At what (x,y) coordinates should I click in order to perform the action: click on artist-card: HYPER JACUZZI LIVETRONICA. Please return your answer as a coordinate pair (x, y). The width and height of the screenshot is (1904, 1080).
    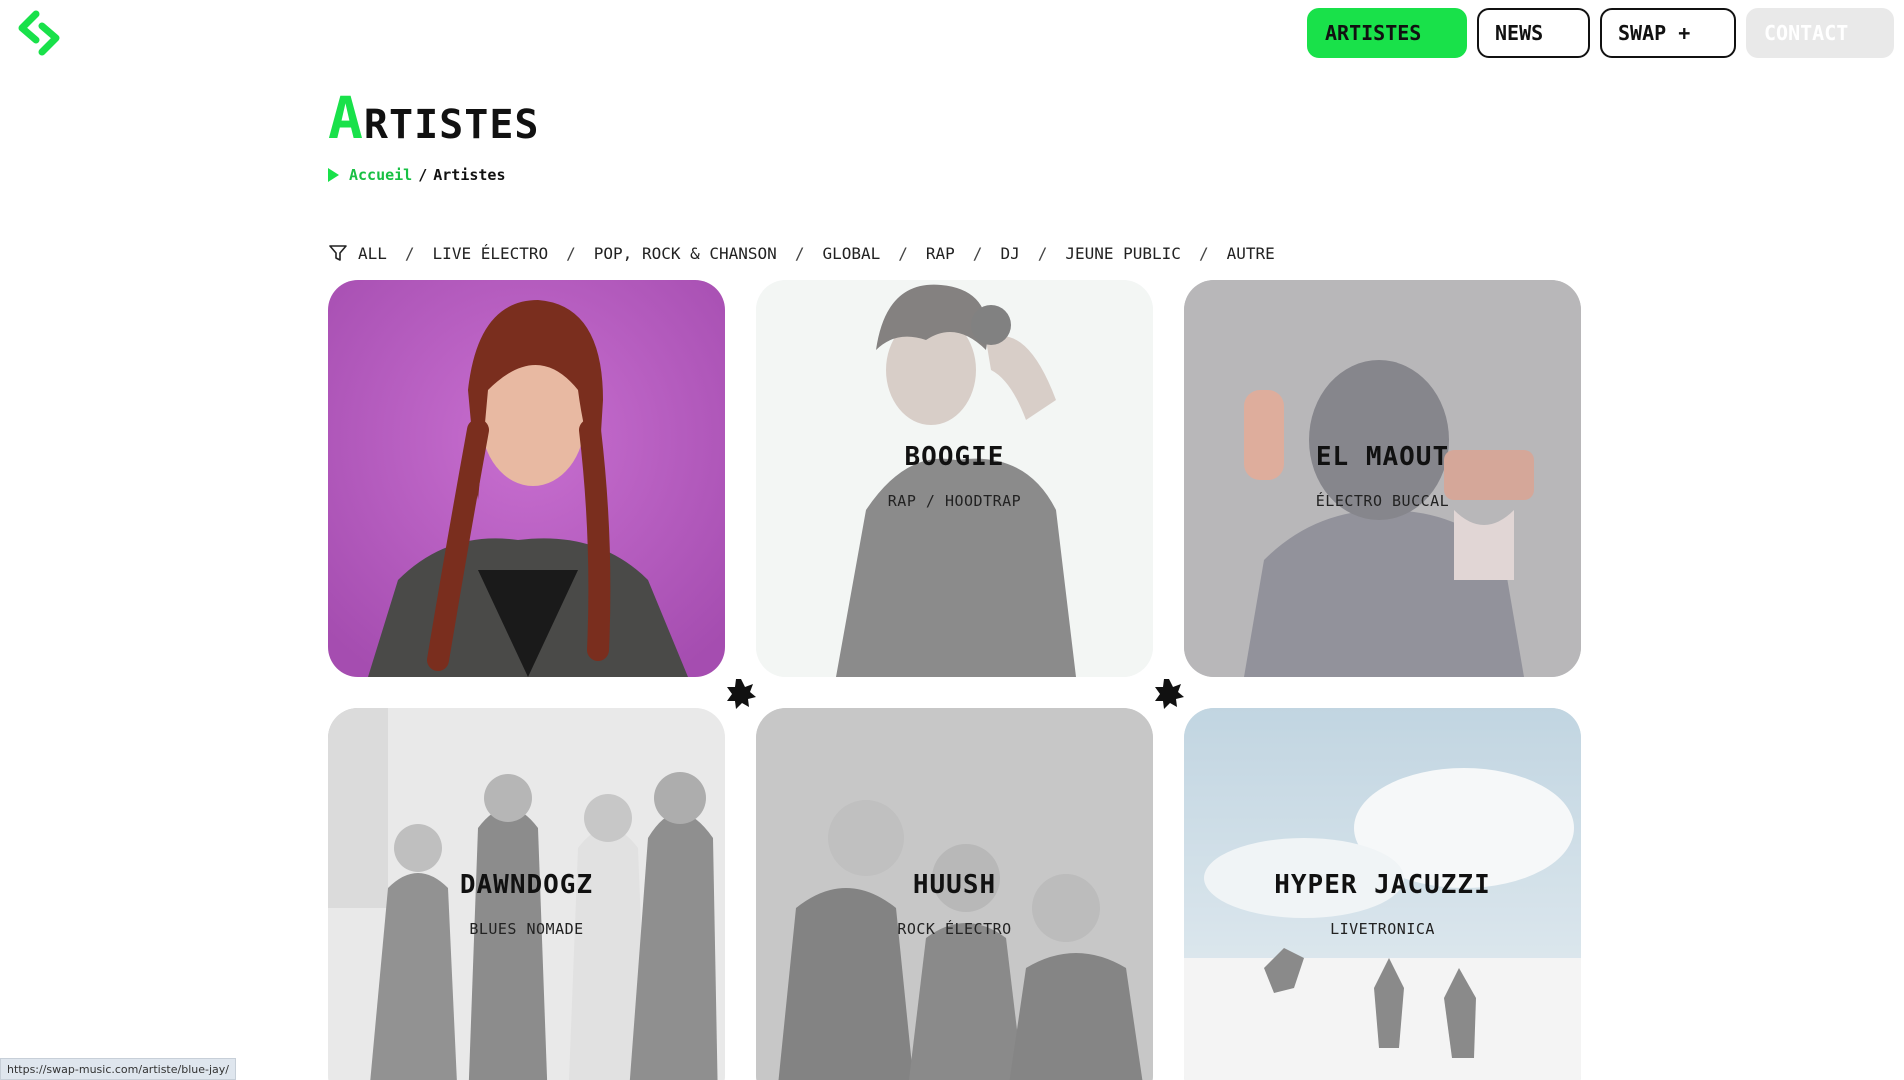
    Looking at the image, I should click on (1382, 894).